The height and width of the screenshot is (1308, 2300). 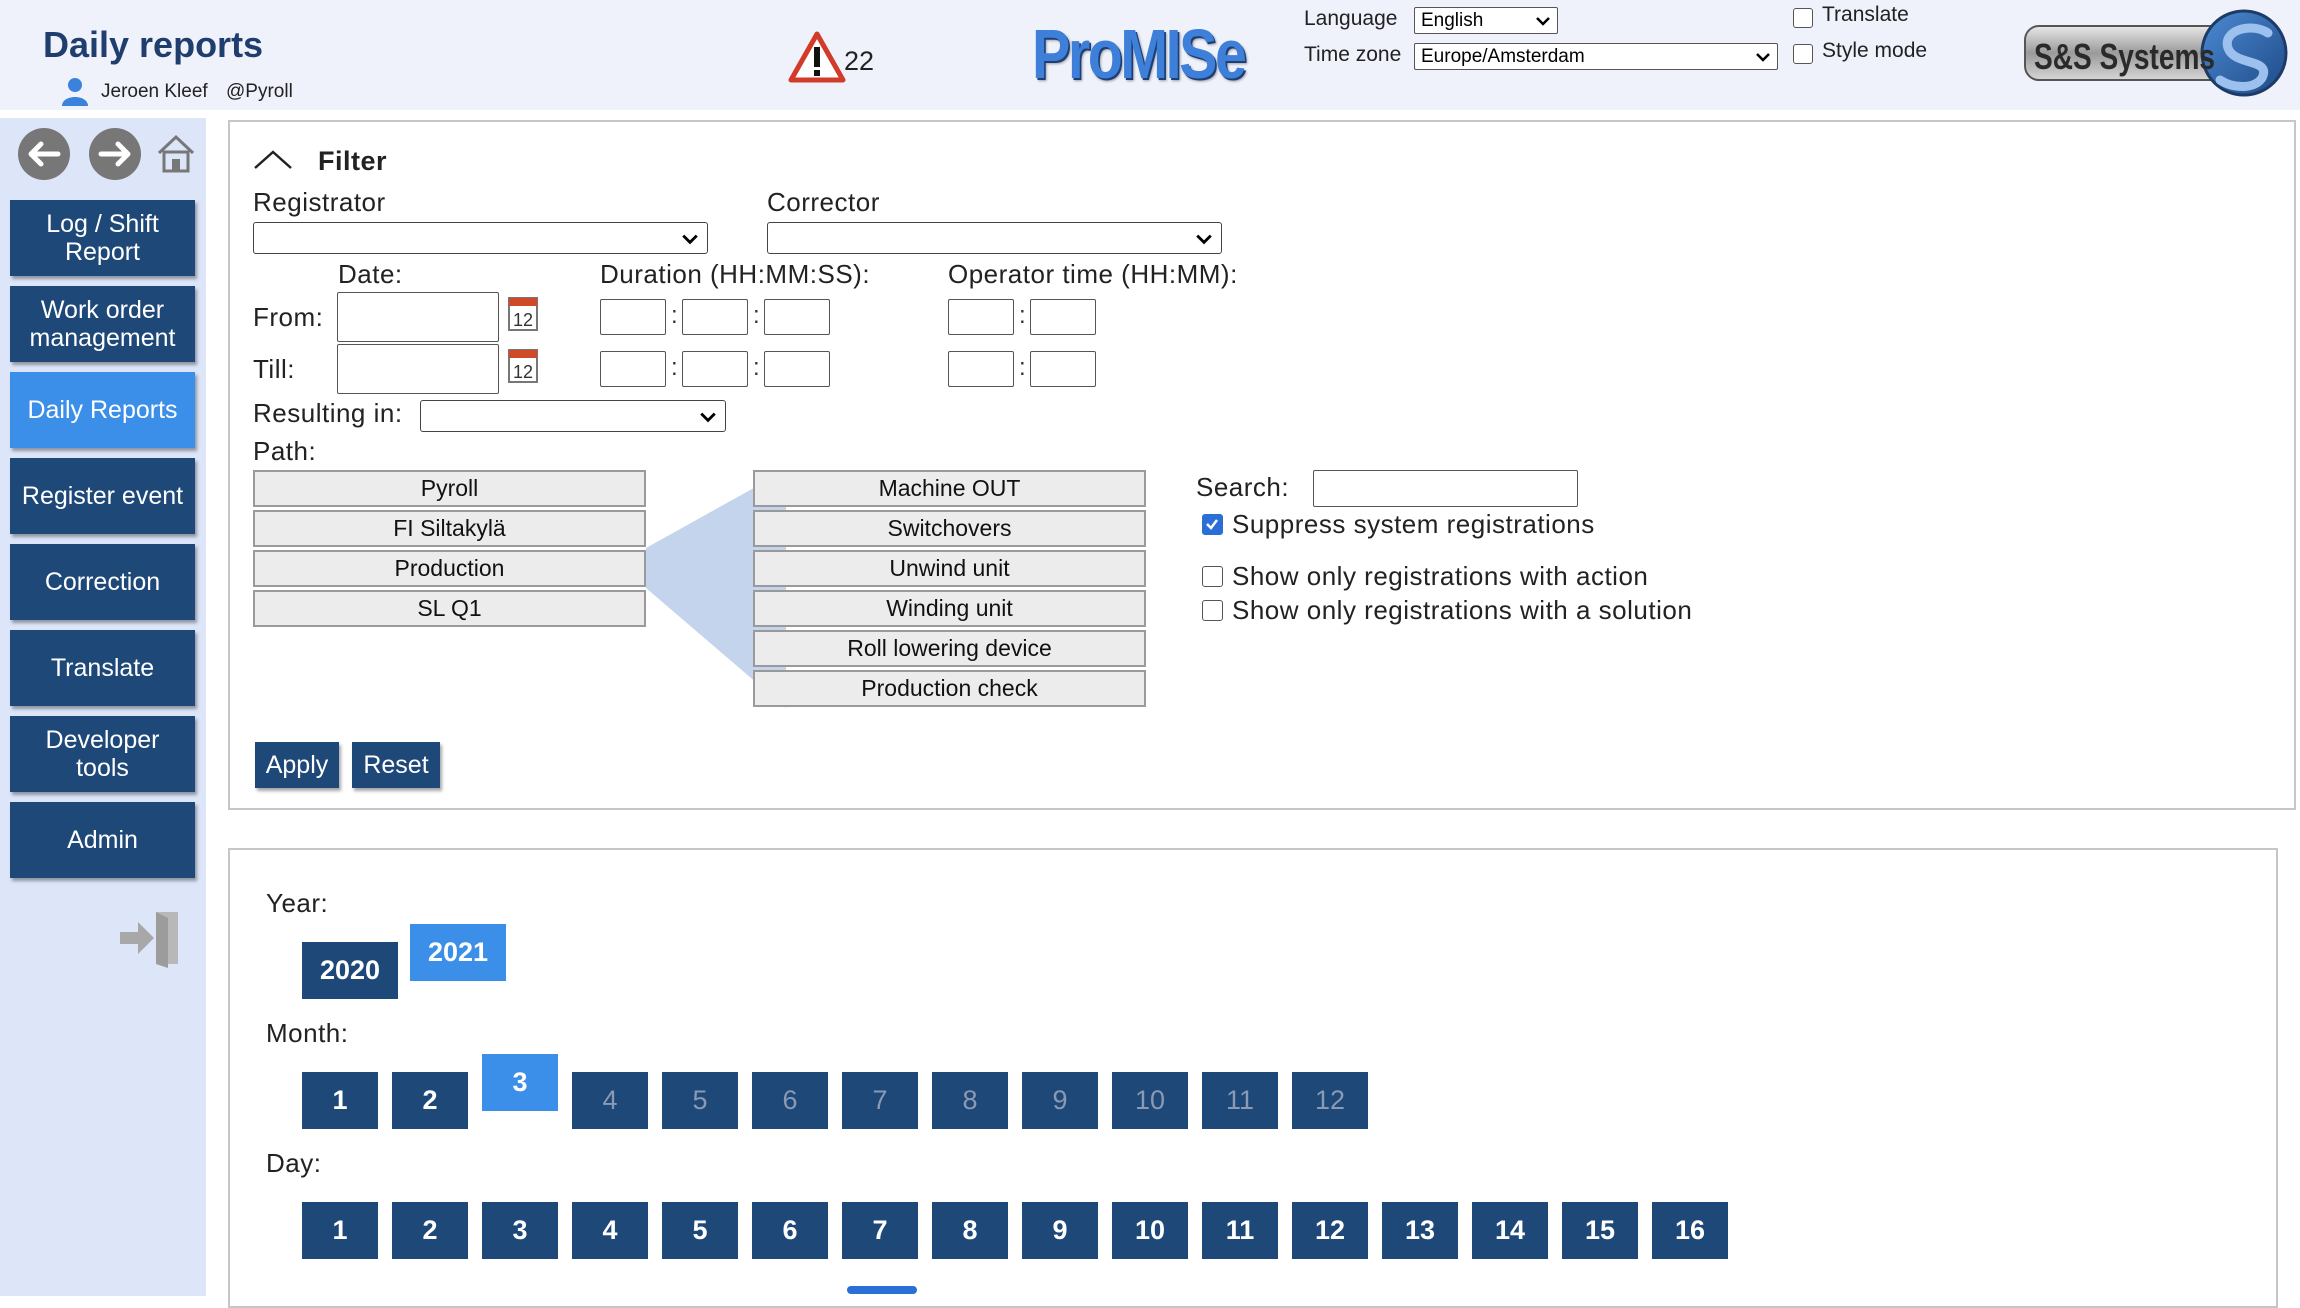 I want to click on alert-icon, so click(x=817, y=57).